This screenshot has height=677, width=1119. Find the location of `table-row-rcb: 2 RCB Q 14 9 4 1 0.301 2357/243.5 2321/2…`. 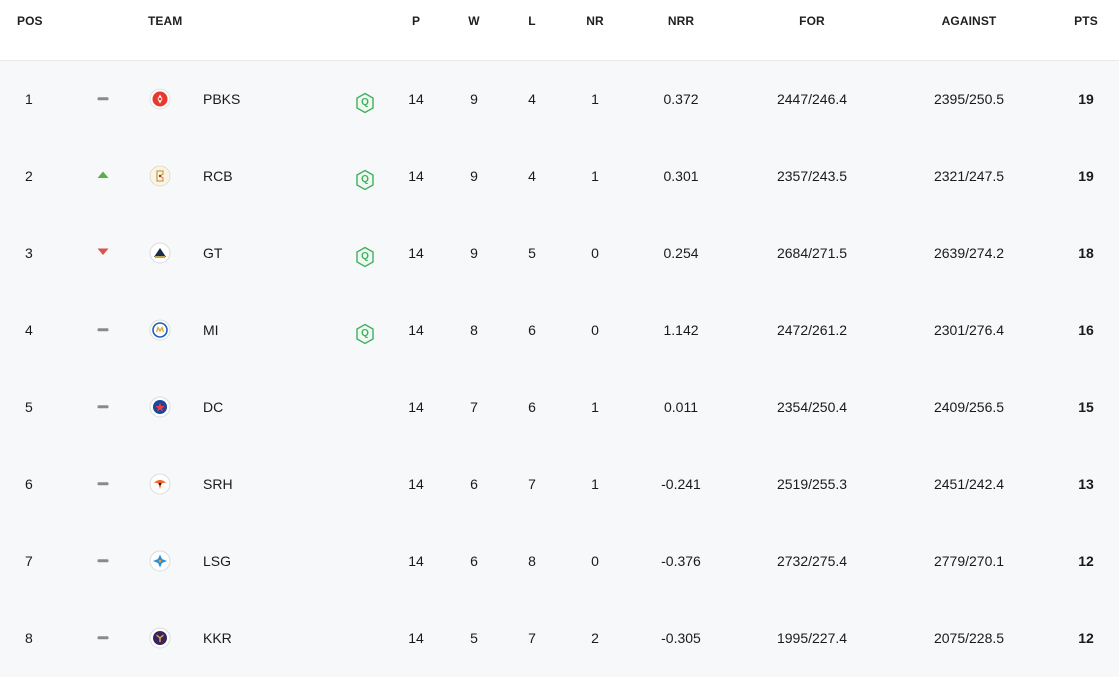

table-row-rcb: 2 RCB Q 14 9 4 1 0.301 2357/243.5 2321/2… is located at coordinates (559, 176).